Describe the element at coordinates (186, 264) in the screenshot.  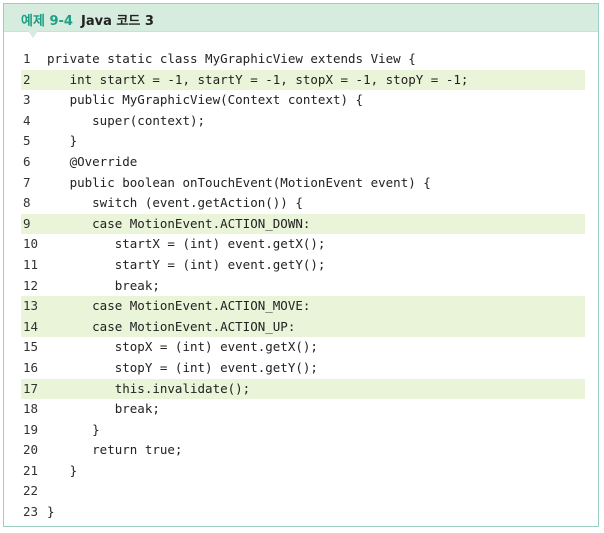
I see `line-code: startY = (int) event.getY();` at that location.